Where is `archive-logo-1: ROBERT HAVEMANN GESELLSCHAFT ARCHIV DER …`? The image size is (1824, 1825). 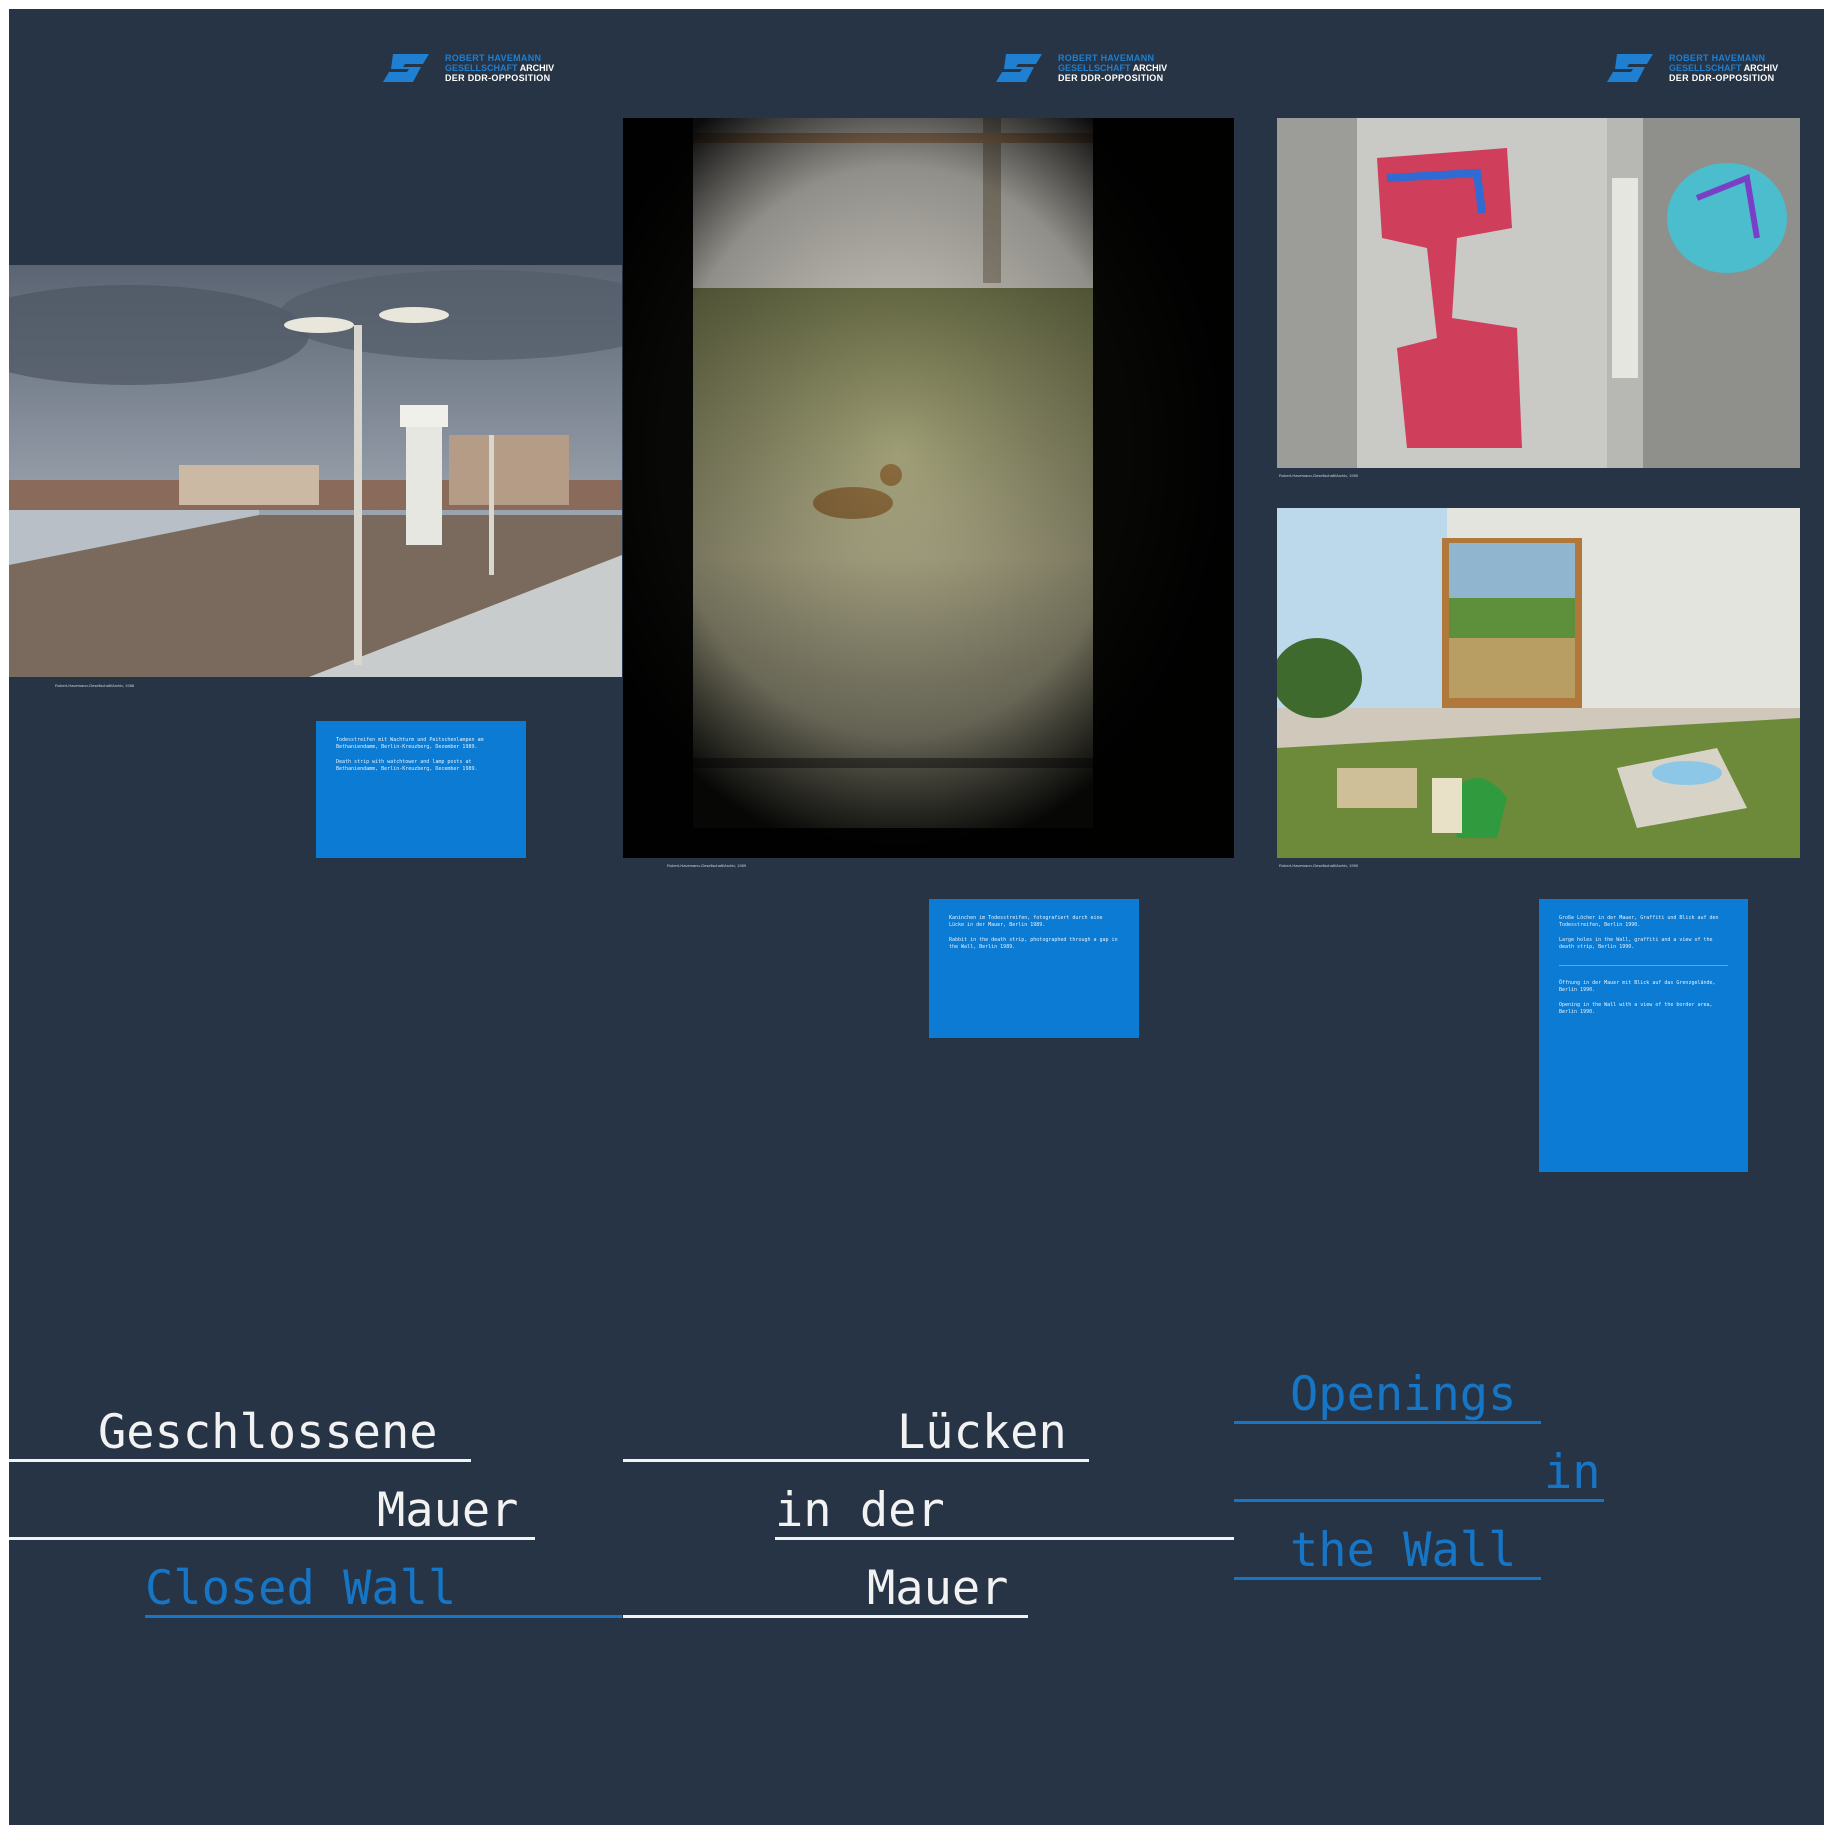 archive-logo-1: ROBERT HAVEMANN GESELLSCHAFT ARCHIV DER … is located at coordinates (483, 68).